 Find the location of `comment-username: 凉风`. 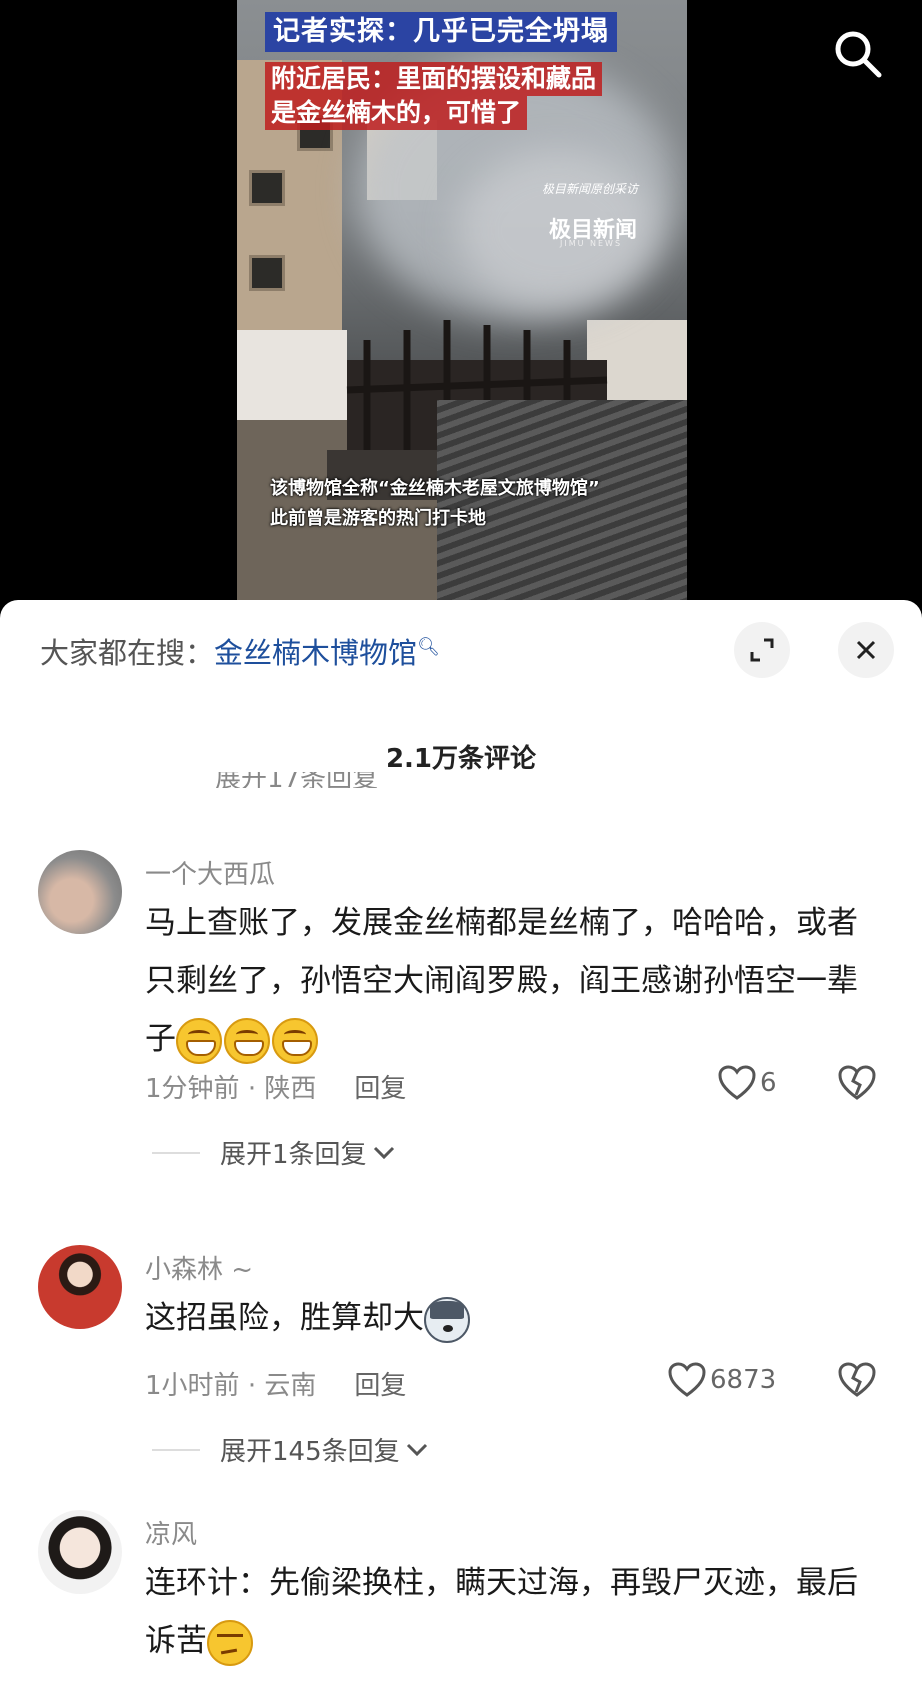

comment-username: 凉风 is located at coordinates (171, 1532).